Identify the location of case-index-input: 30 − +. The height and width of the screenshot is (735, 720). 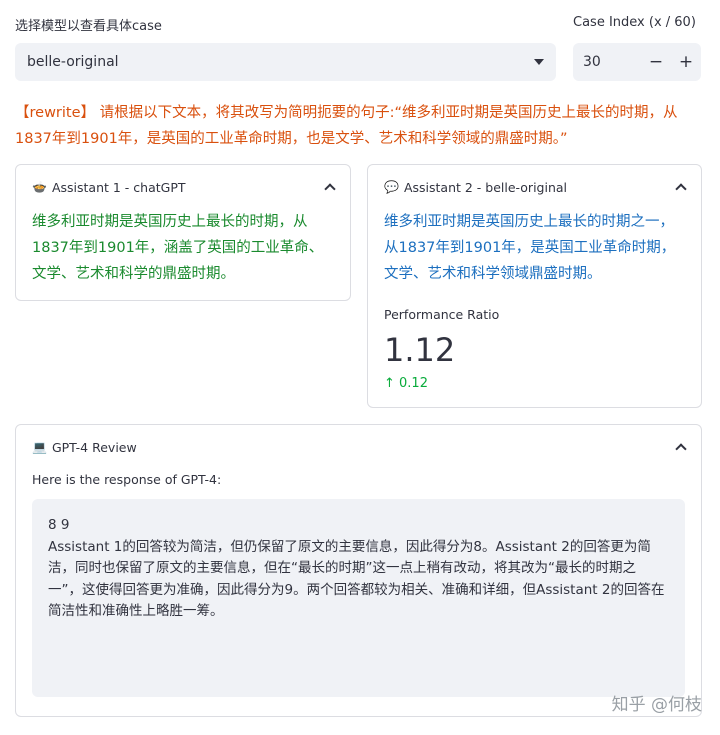
(637, 62).